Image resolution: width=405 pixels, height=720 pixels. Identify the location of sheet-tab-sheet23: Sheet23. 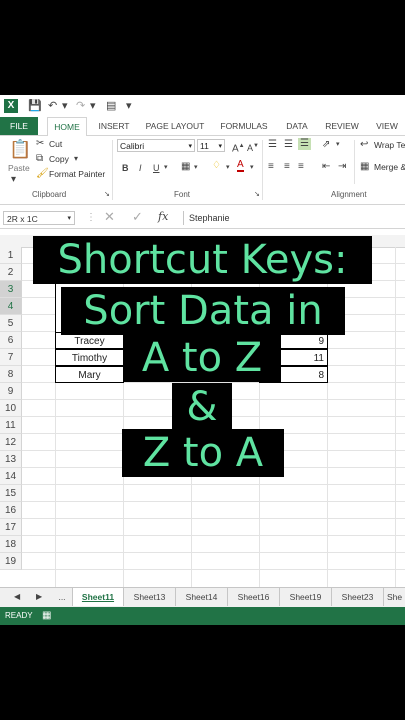
(358, 597).